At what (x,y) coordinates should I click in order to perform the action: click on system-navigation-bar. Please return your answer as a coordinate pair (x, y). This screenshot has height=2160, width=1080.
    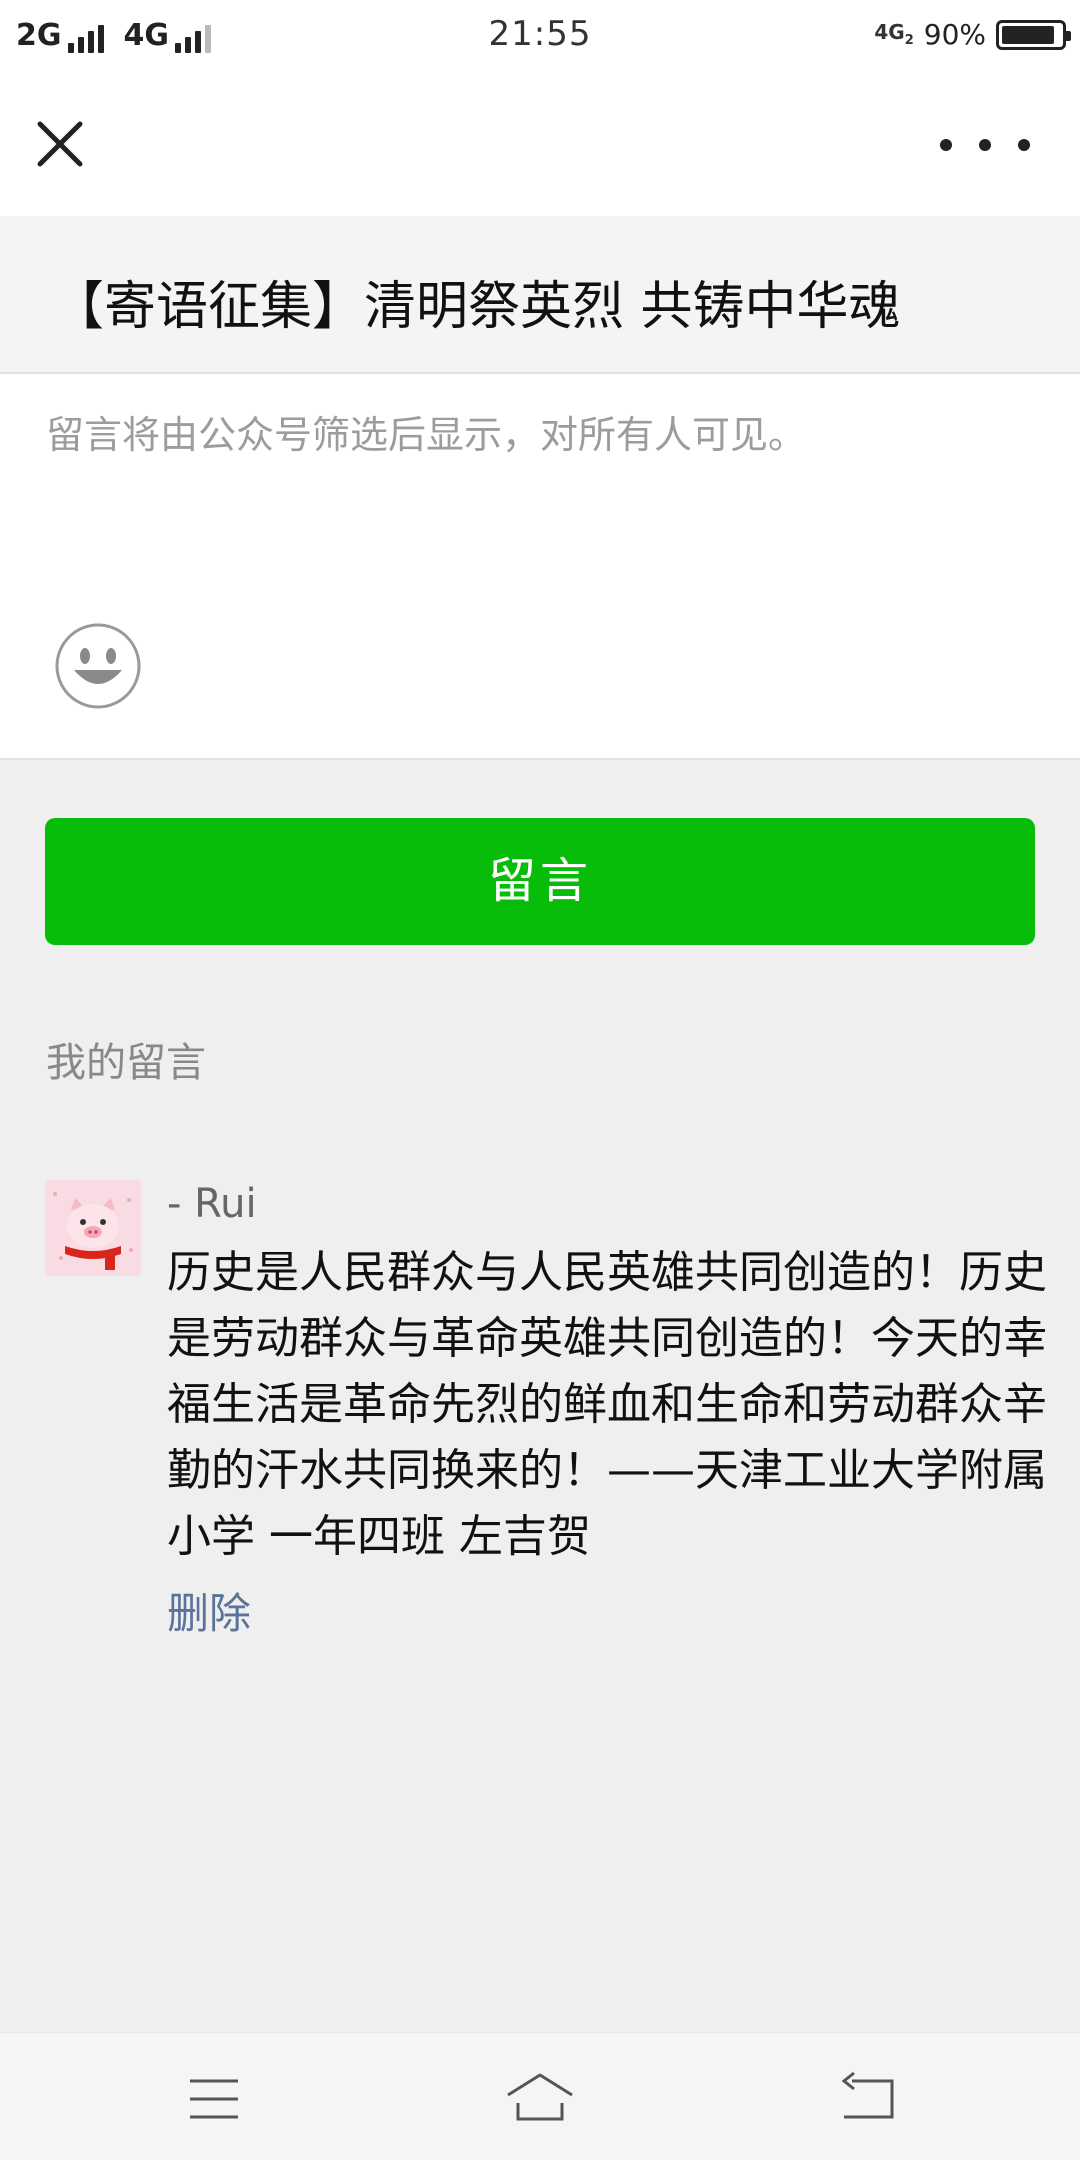
    Looking at the image, I should click on (540, 2096).